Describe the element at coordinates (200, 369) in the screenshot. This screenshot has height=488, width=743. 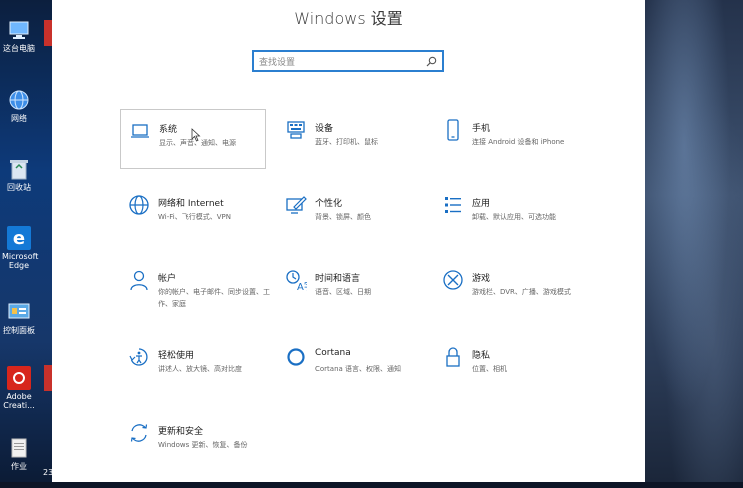
I see `tile-desc: 讲述人、放大镜、高对比度` at that location.